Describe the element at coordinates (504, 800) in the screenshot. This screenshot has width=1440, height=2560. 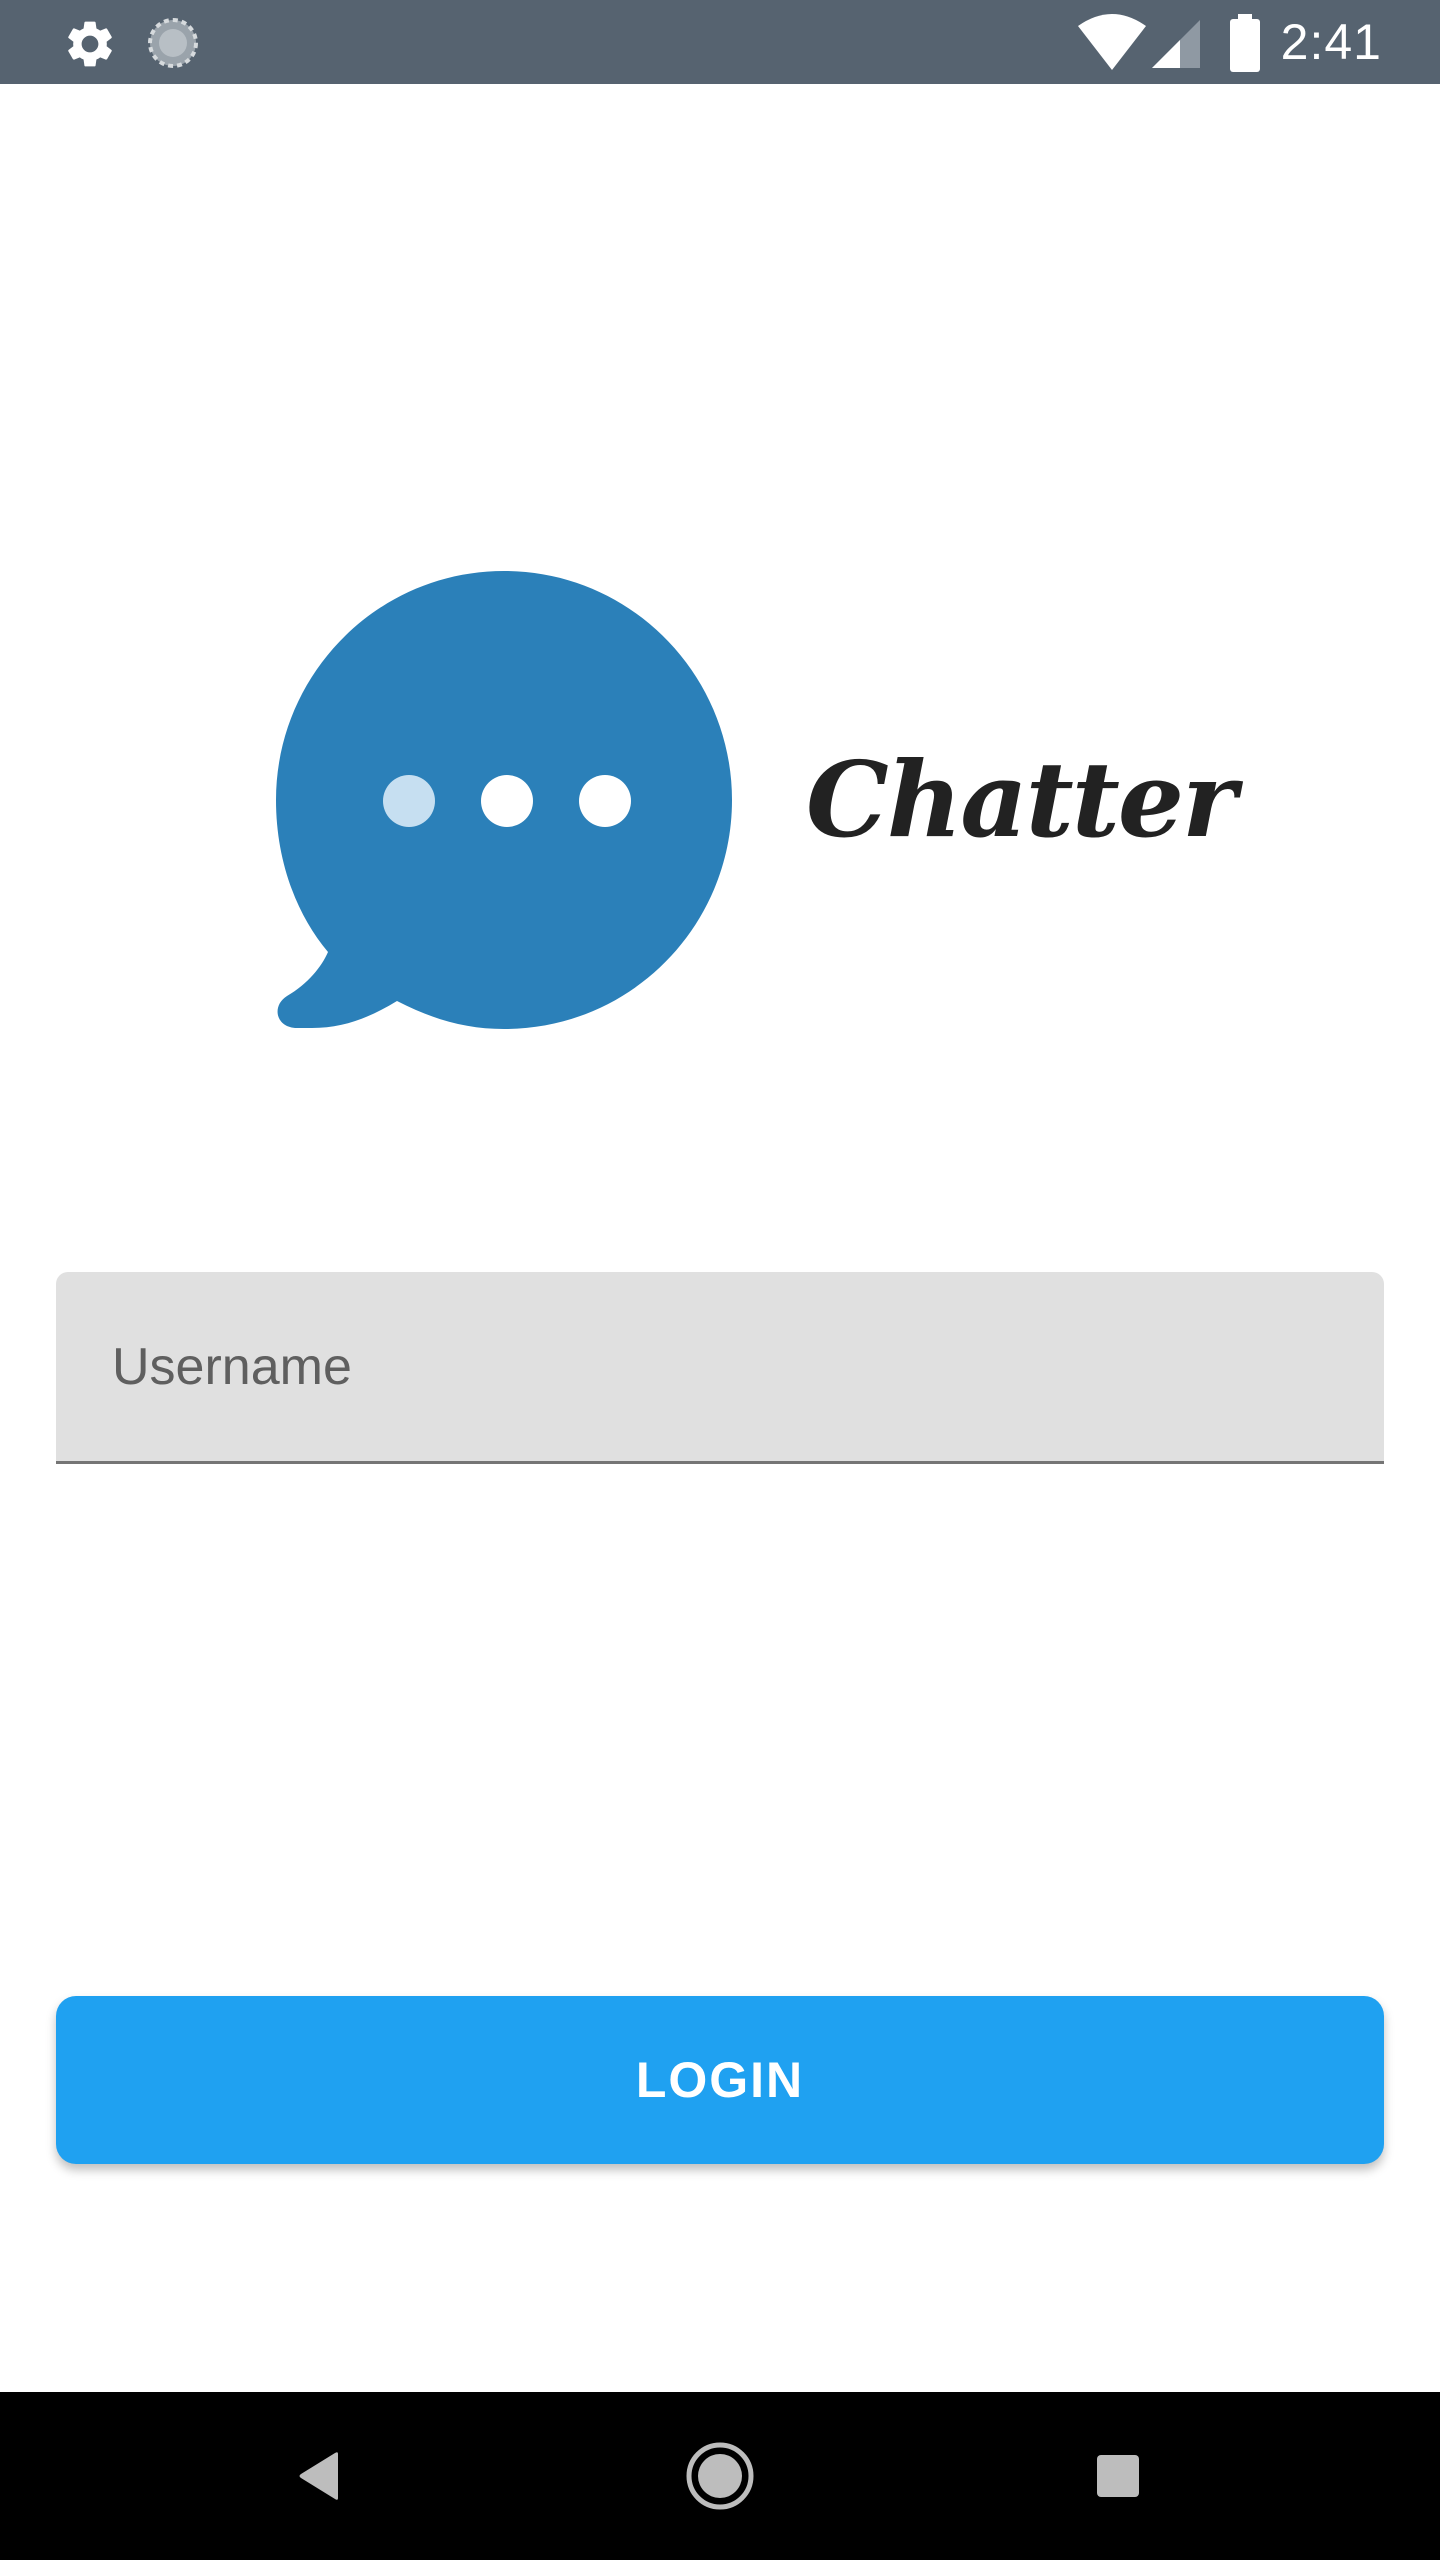
I see `chat-bubble-icon` at that location.